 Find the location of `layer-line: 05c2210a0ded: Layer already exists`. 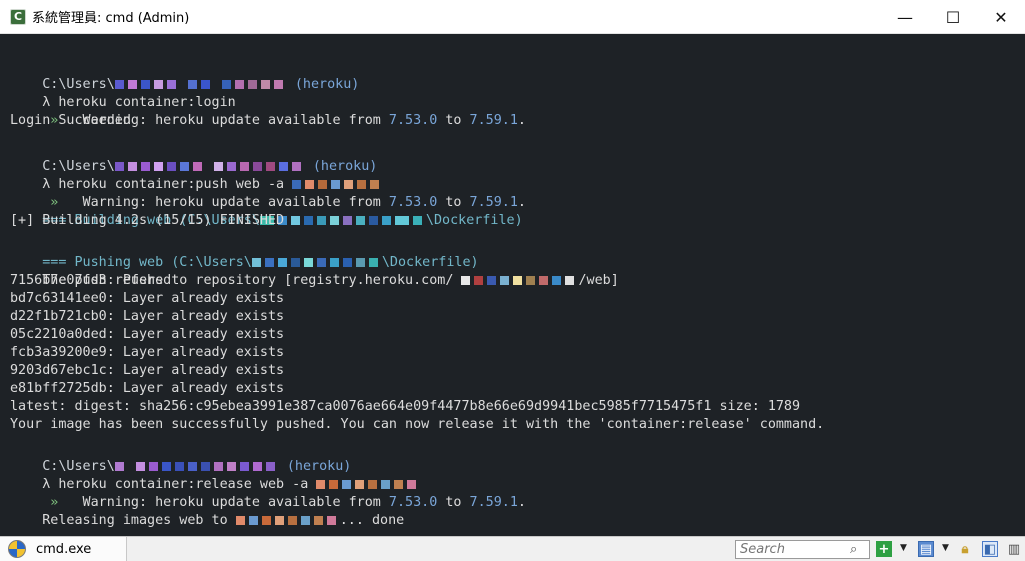

layer-line: 05c2210a0ded: Layer already exists is located at coordinates (147, 334).